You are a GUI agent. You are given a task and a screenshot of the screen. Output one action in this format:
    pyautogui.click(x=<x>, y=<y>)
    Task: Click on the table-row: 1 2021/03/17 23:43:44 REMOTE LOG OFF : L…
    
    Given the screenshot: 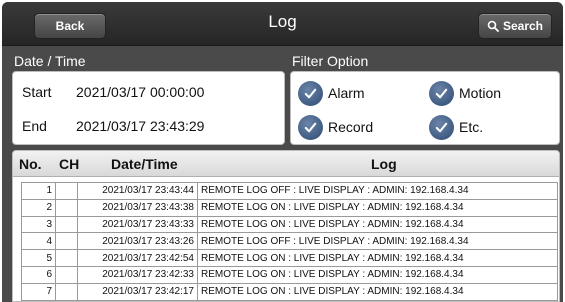 What is the action you would take?
    pyautogui.click(x=289, y=191)
    